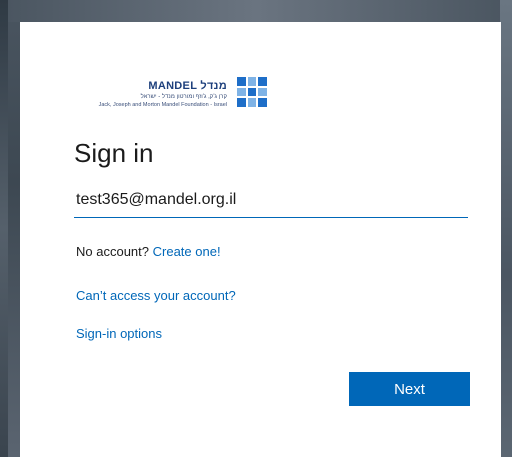 This screenshot has height=457, width=512. What do you see at coordinates (187, 251) in the screenshot?
I see `create-account-link: Create one!` at bounding box center [187, 251].